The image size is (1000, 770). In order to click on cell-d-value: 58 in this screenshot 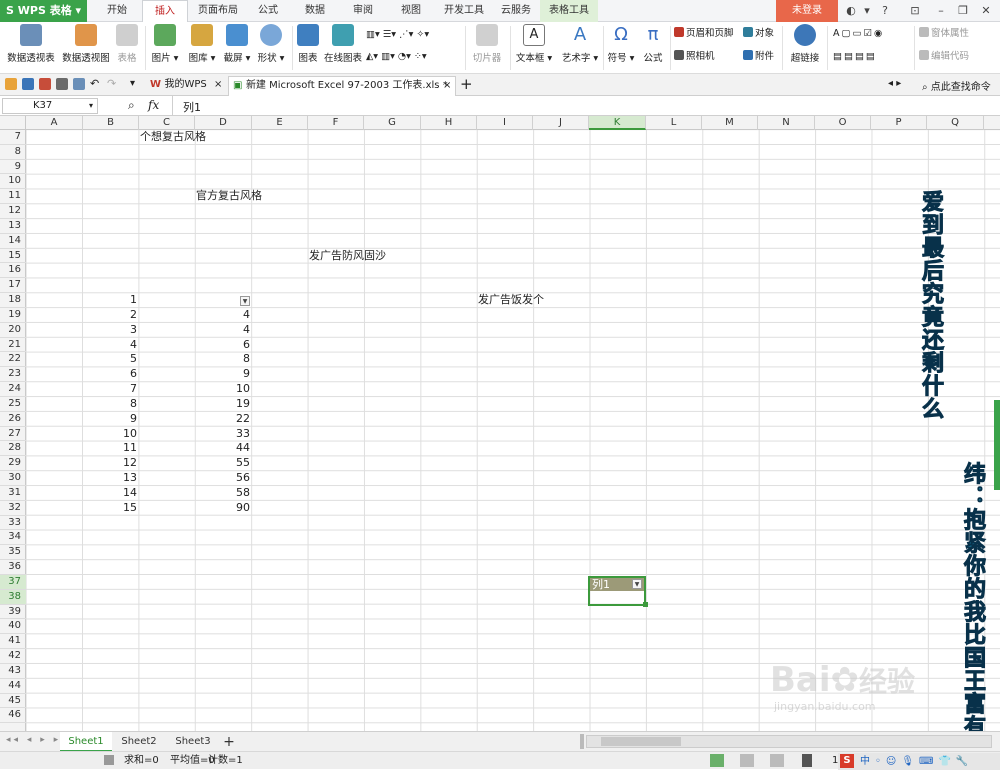, I will do `click(223, 493)`.